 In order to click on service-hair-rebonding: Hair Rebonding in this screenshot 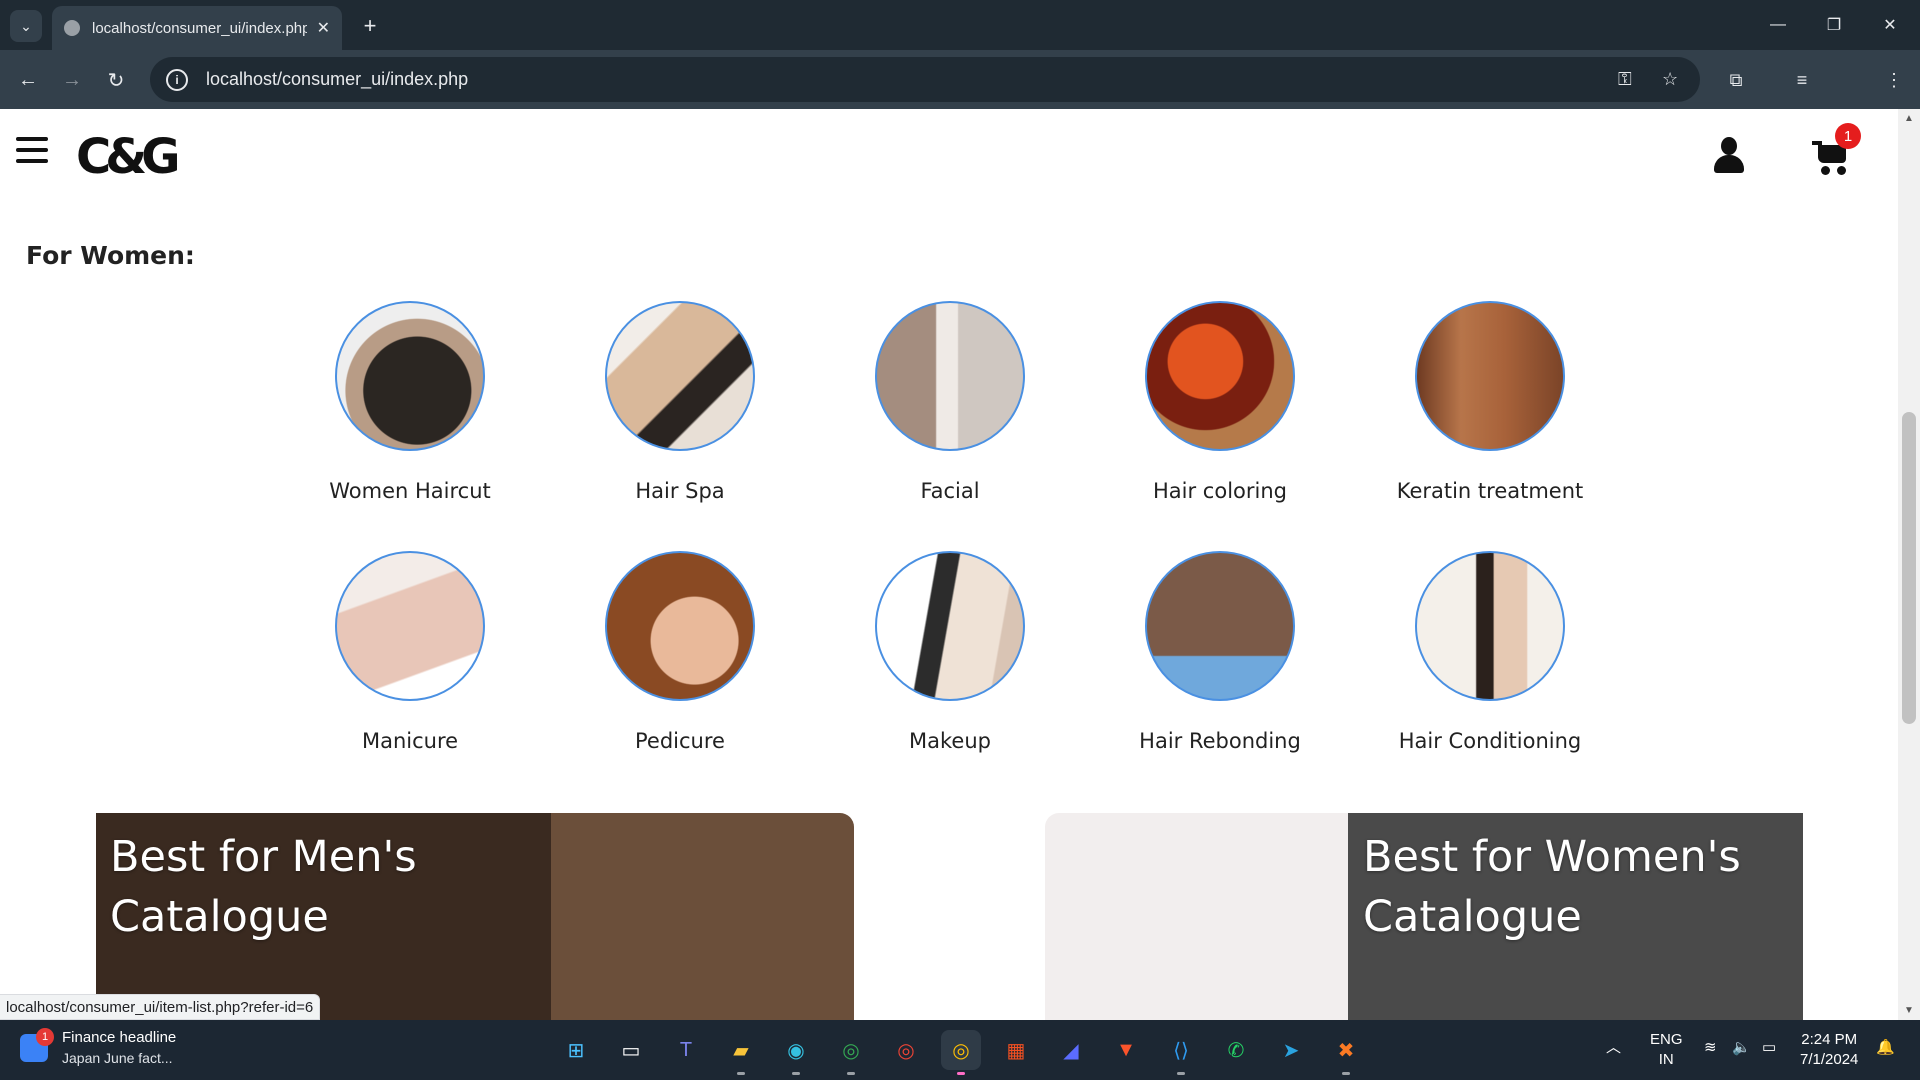, I will do `click(1220, 652)`.